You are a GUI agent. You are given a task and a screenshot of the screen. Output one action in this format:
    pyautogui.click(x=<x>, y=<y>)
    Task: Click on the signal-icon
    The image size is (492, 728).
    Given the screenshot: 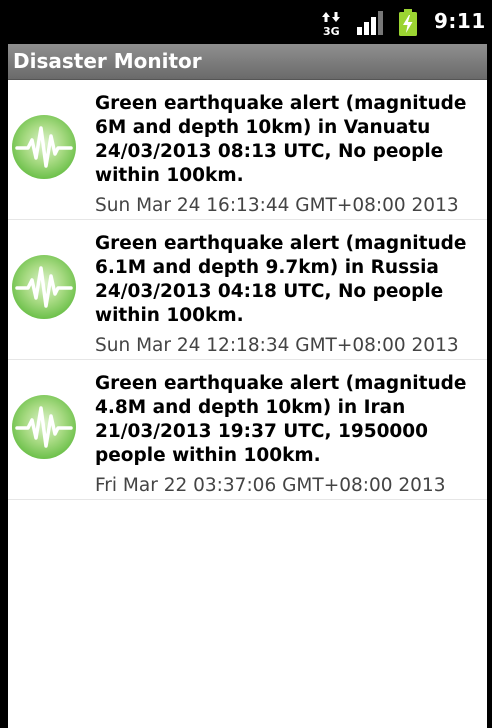 What is the action you would take?
    pyautogui.click(x=370, y=23)
    